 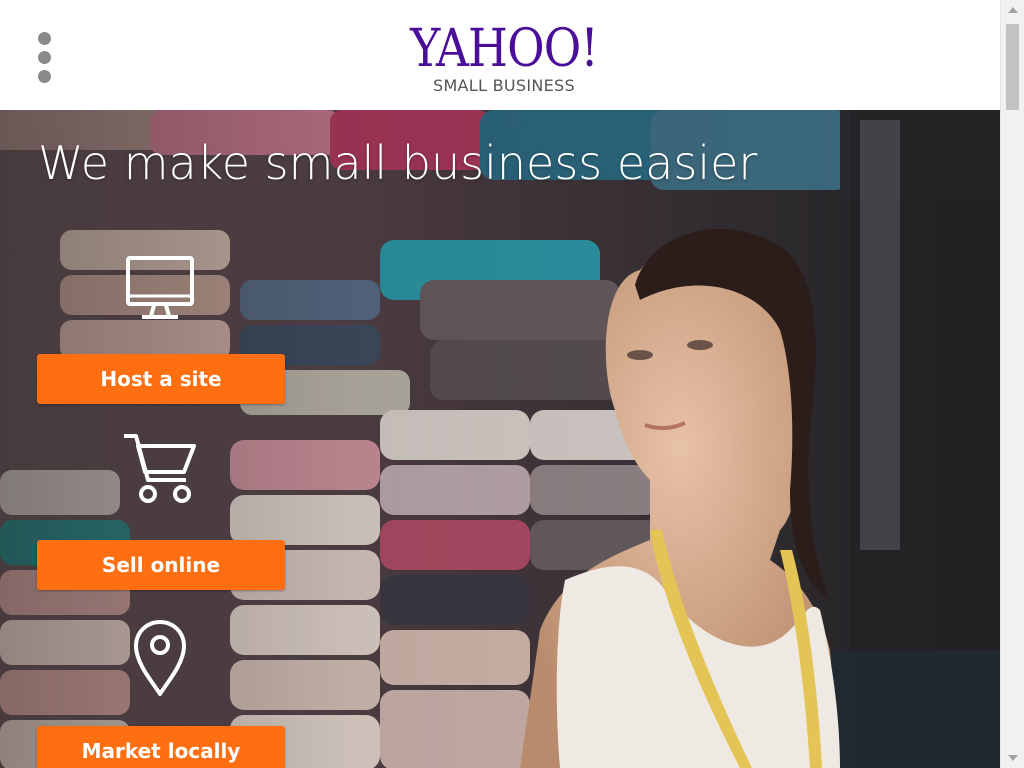 What do you see at coordinates (160, 287) in the screenshot?
I see `monitor-icon` at bounding box center [160, 287].